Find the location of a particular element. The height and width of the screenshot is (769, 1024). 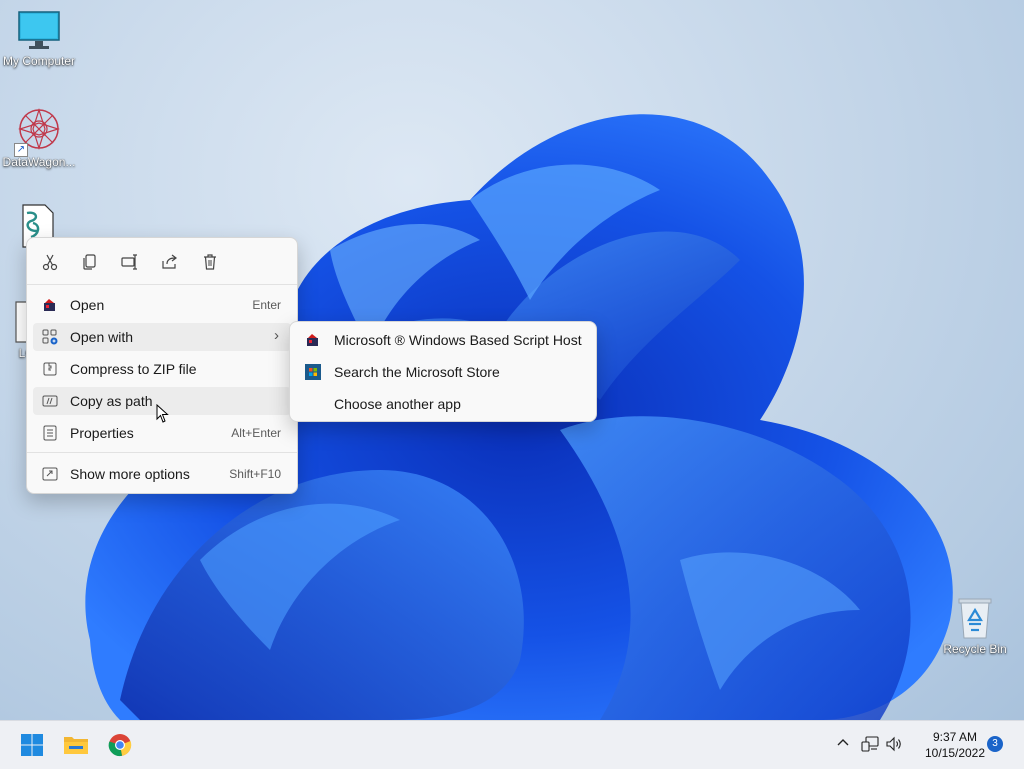

zip-icon is located at coordinates (50, 369).